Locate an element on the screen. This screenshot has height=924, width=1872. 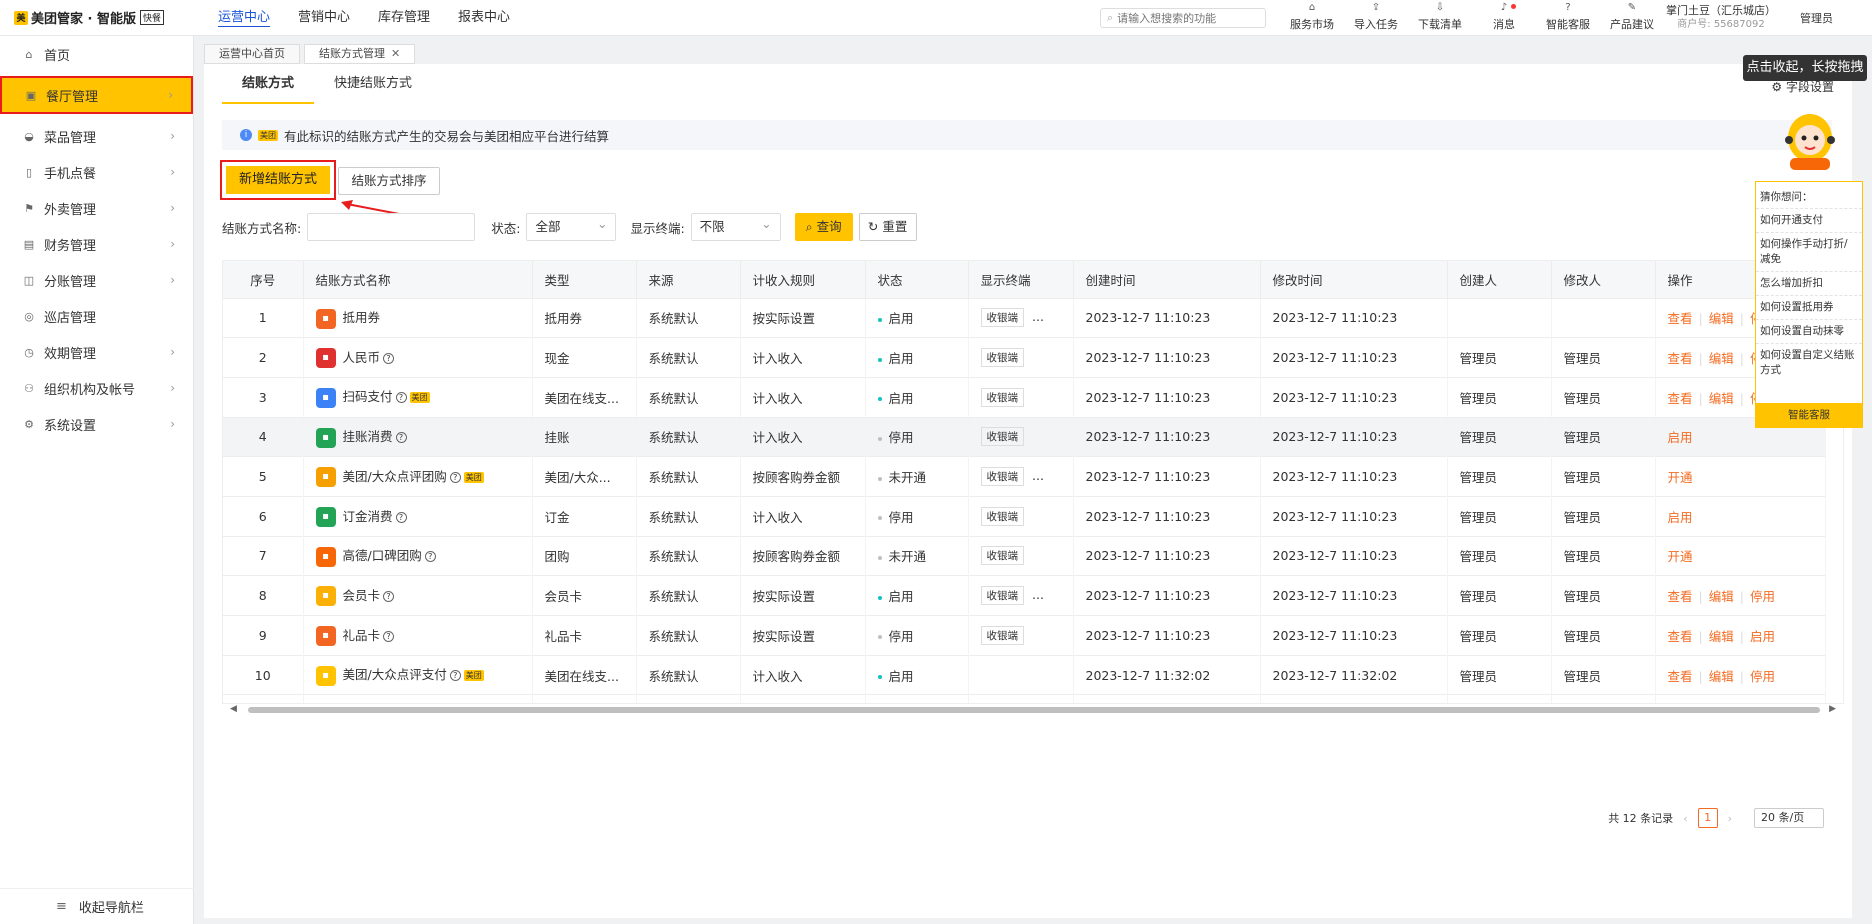
tool-import: ⇪ 导入任务 is located at coordinates (1376, 17).